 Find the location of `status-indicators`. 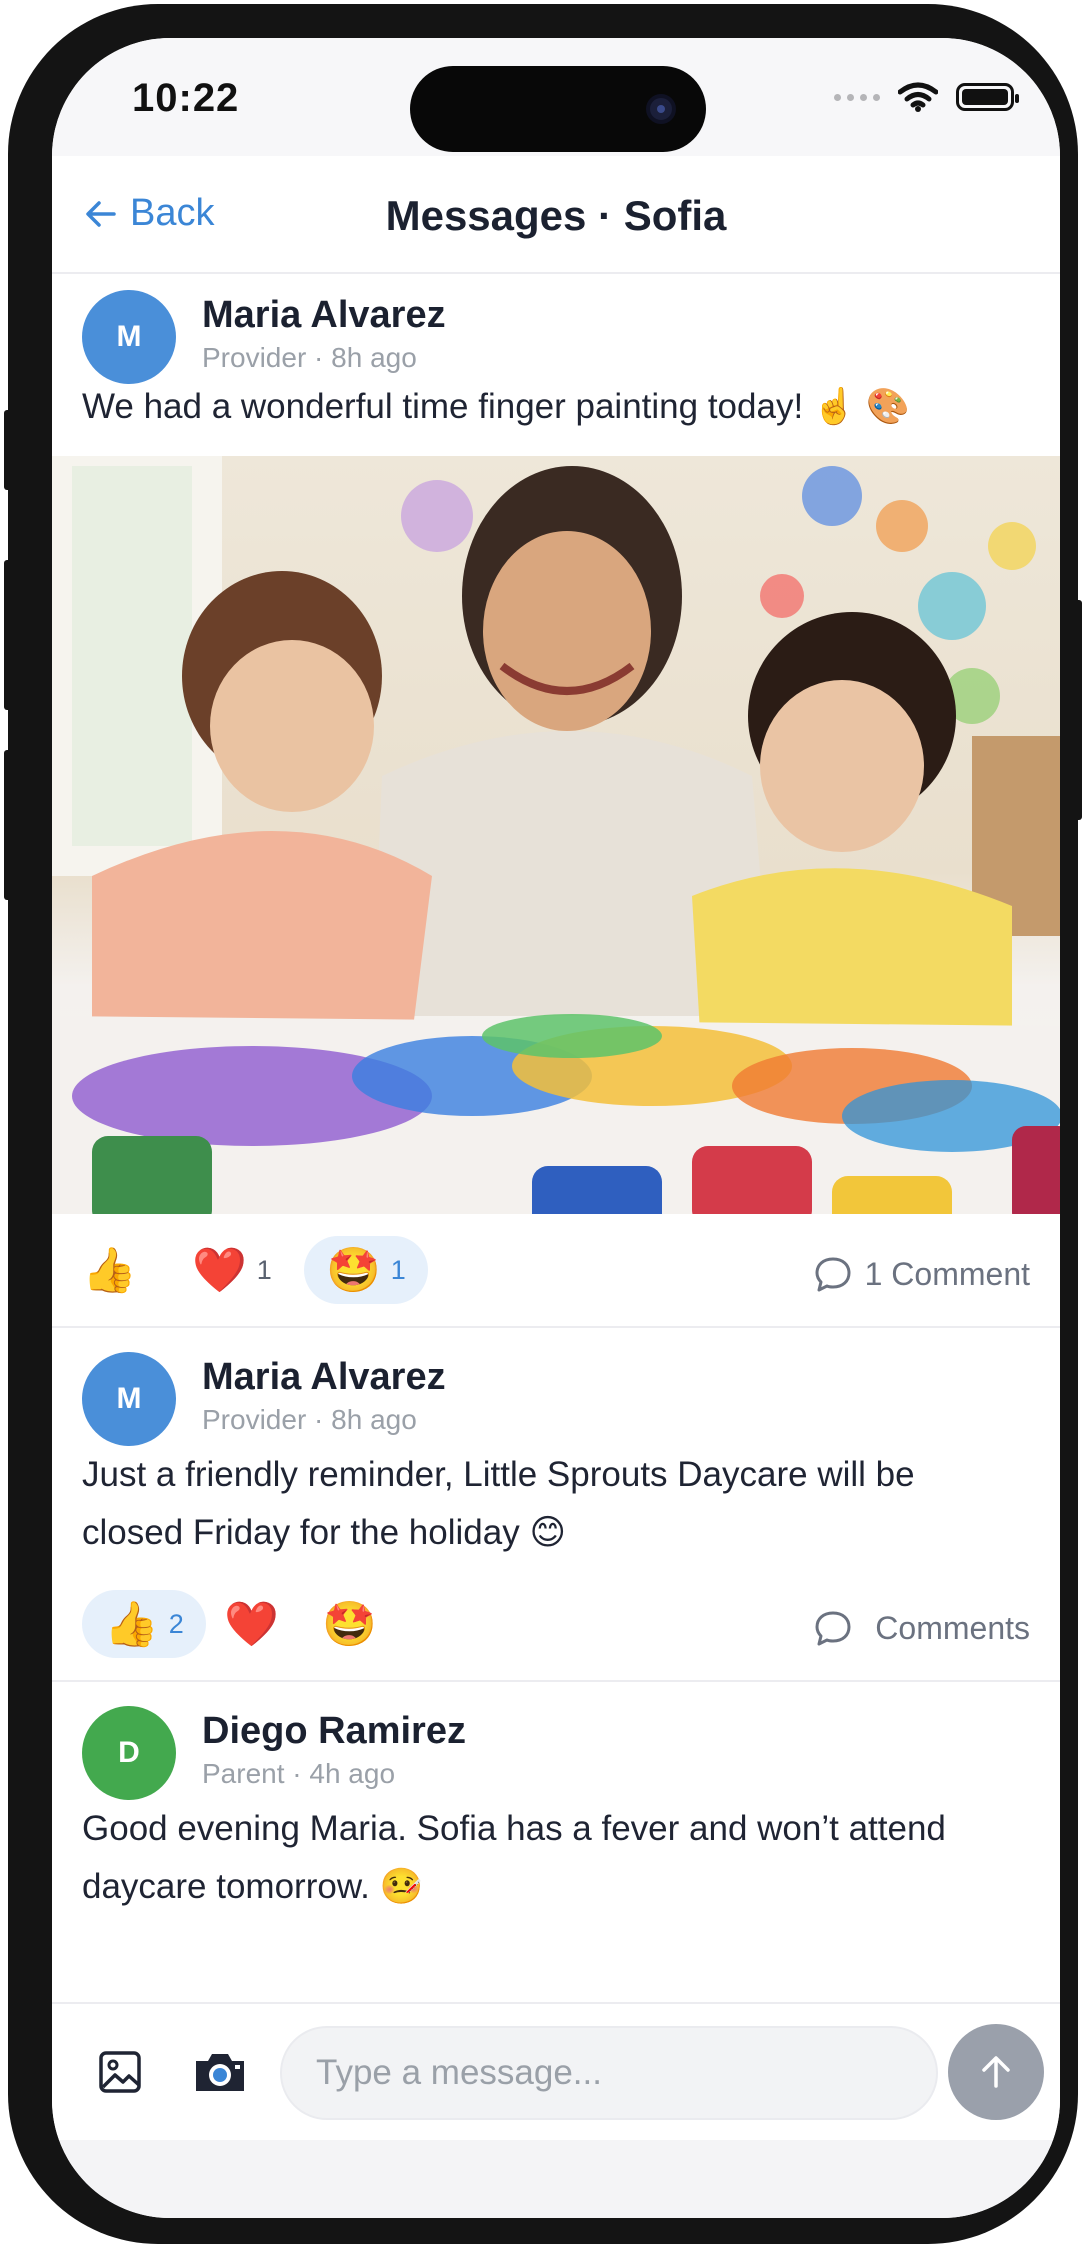

status-indicators is located at coordinates (926, 97).